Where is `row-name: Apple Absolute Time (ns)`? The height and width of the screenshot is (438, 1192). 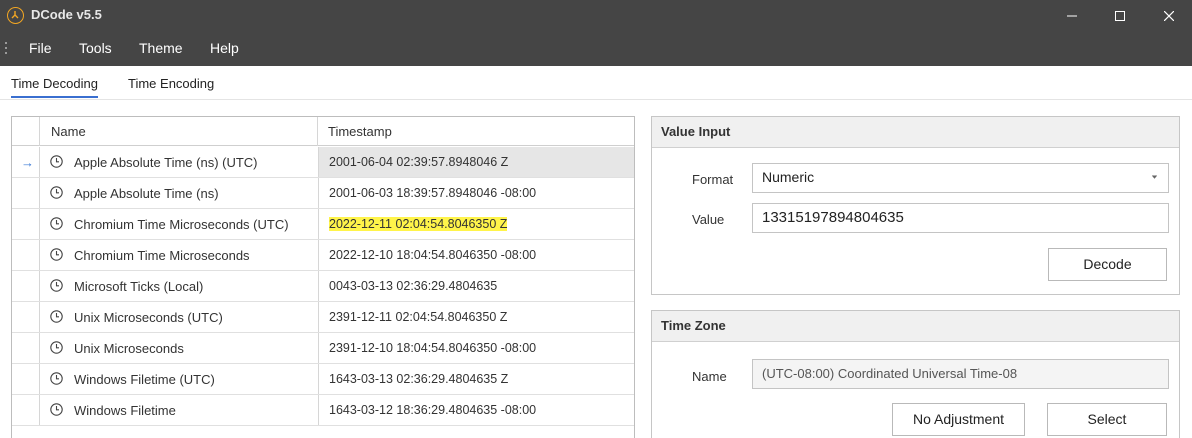
row-name: Apple Absolute Time (ns) is located at coordinates (146, 193).